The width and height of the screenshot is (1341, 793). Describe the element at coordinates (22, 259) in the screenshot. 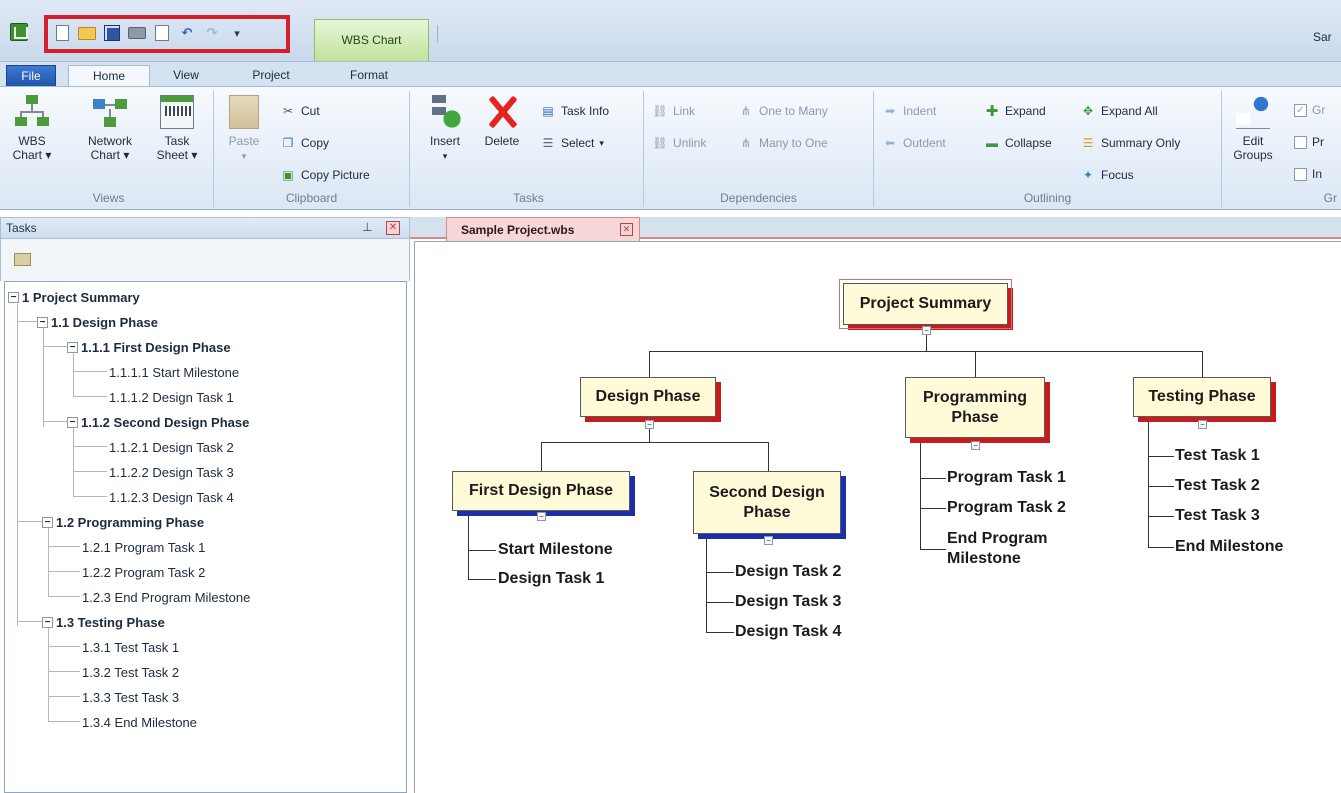

I see `folder-icon` at that location.